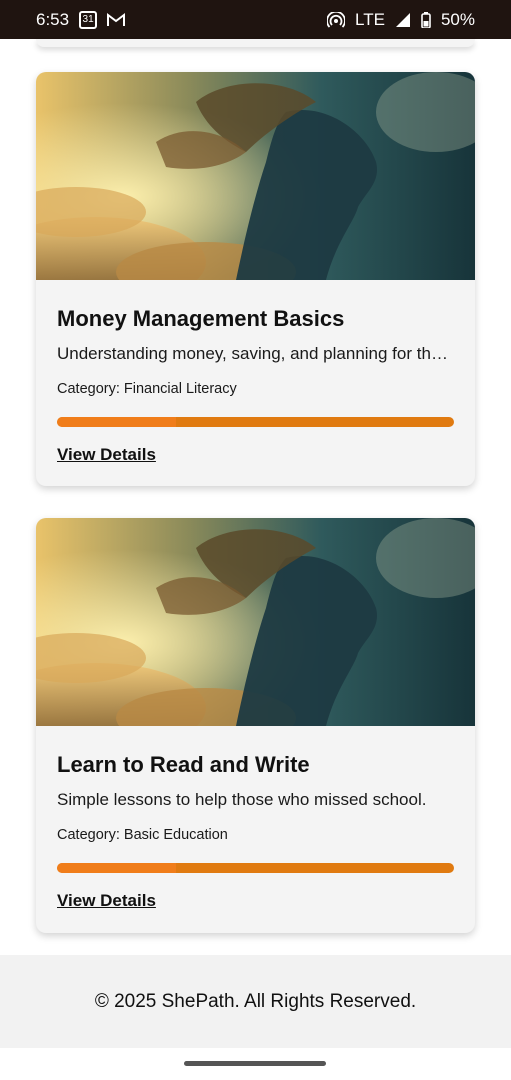  I want to click on previous-card-edge, so click(255, 43).